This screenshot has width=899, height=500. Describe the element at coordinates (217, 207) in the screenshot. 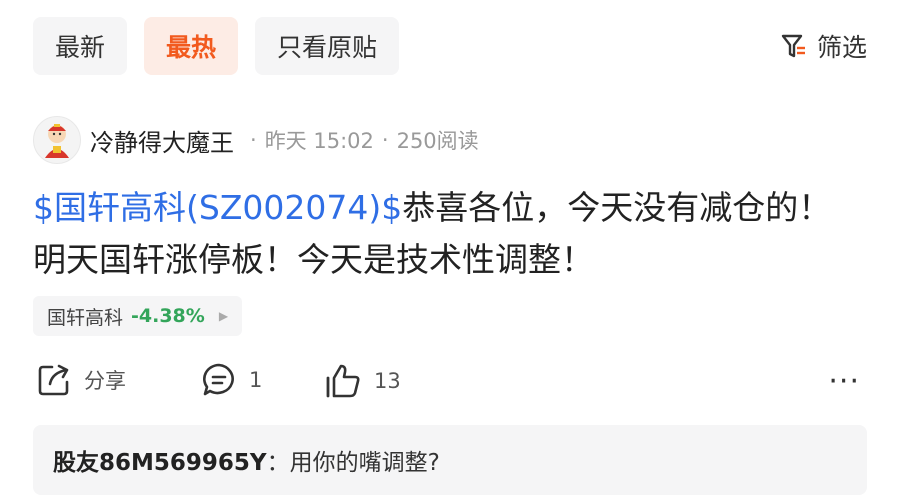

I see `stock-link: $国轩高科(SZ002074)$` at that location.